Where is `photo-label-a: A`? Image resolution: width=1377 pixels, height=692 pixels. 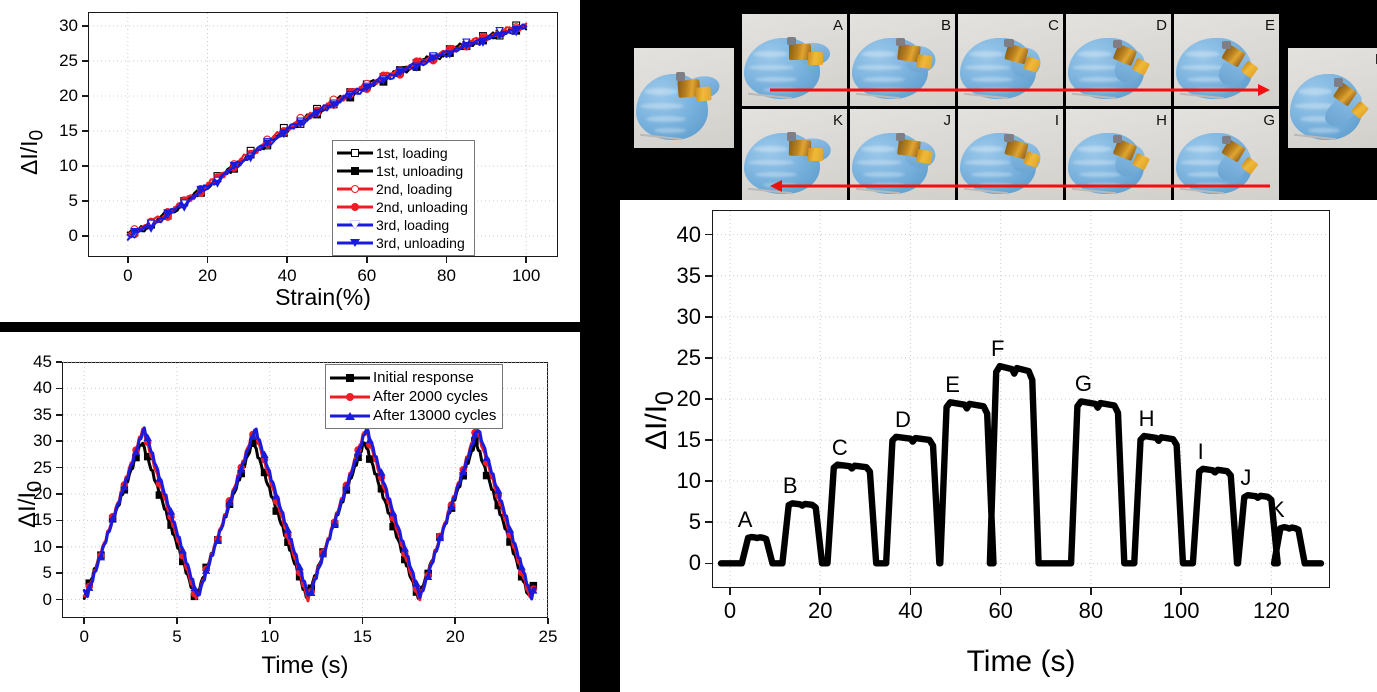
photo-label-a: A is located at coordinates (837, 25).